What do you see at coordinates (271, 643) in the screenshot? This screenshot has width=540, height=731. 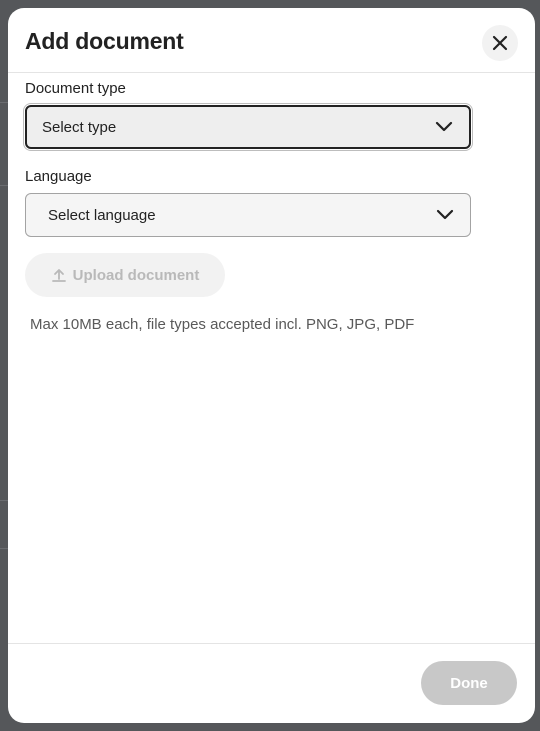 I see `footer-divider` at bounding box center [271, 643].